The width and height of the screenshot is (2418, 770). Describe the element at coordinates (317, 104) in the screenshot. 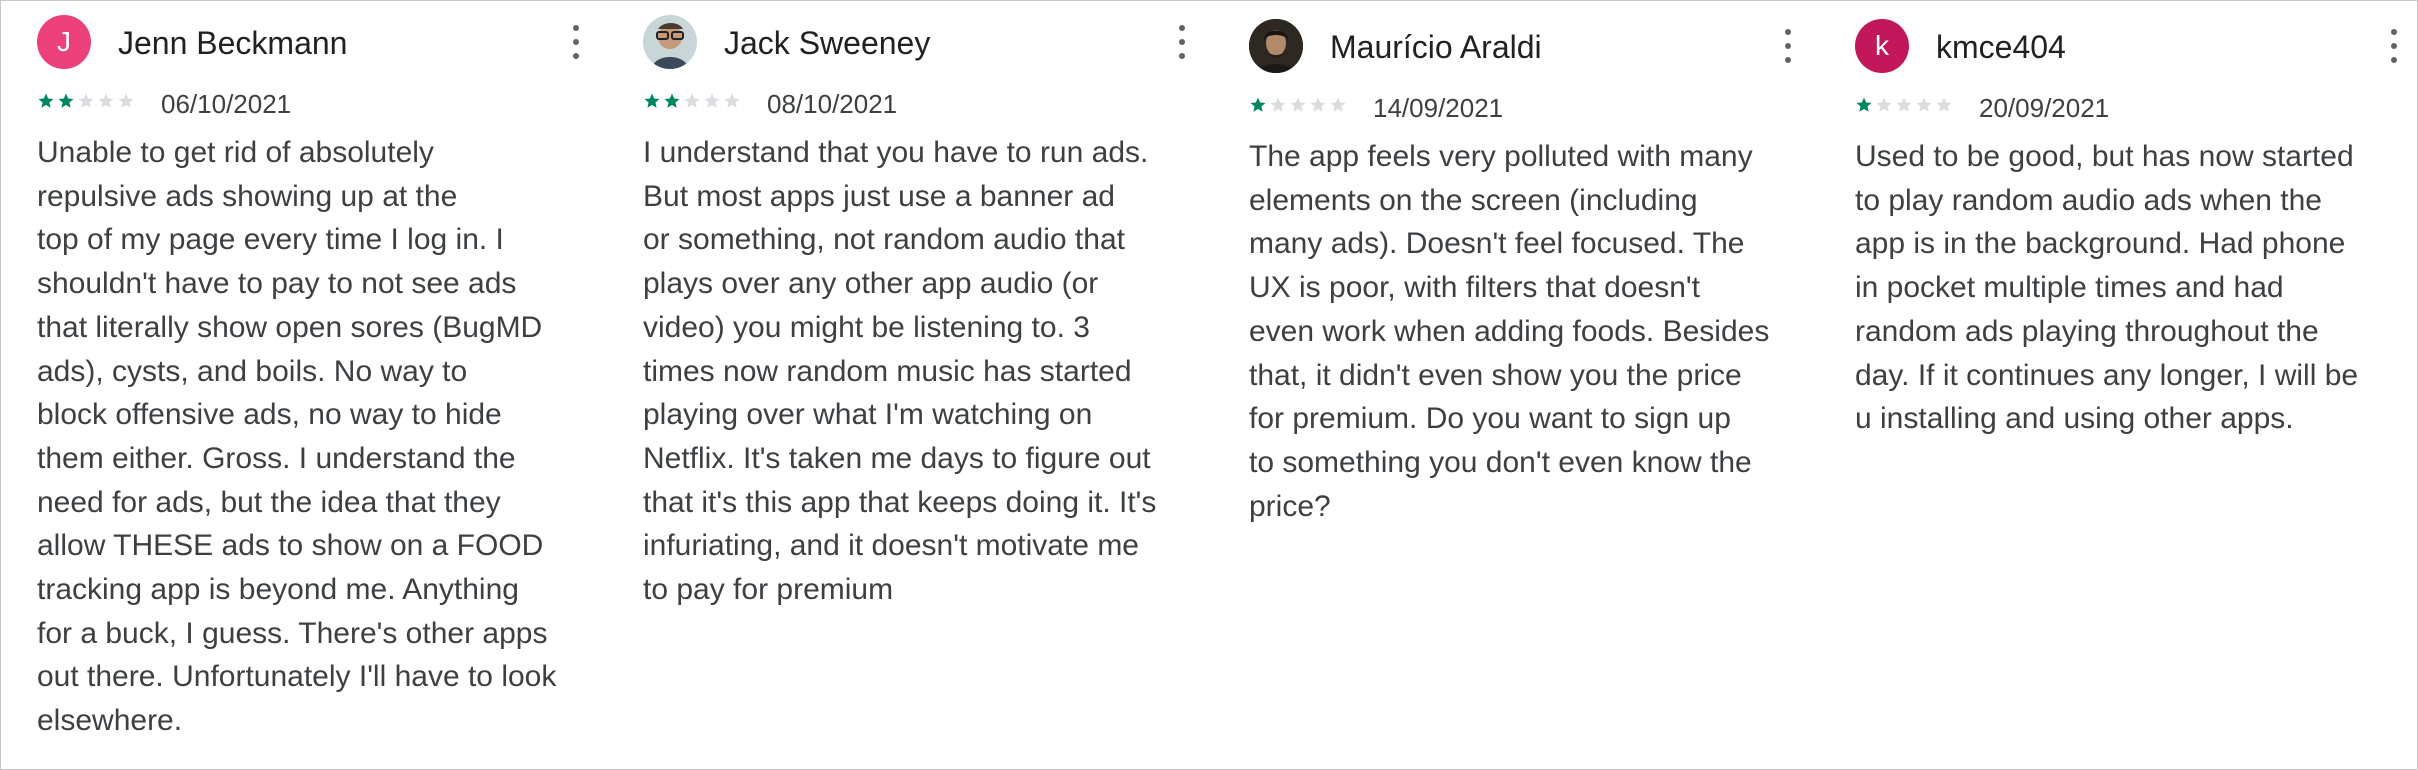

I see `review-meta: 06/10/2021` at that location.